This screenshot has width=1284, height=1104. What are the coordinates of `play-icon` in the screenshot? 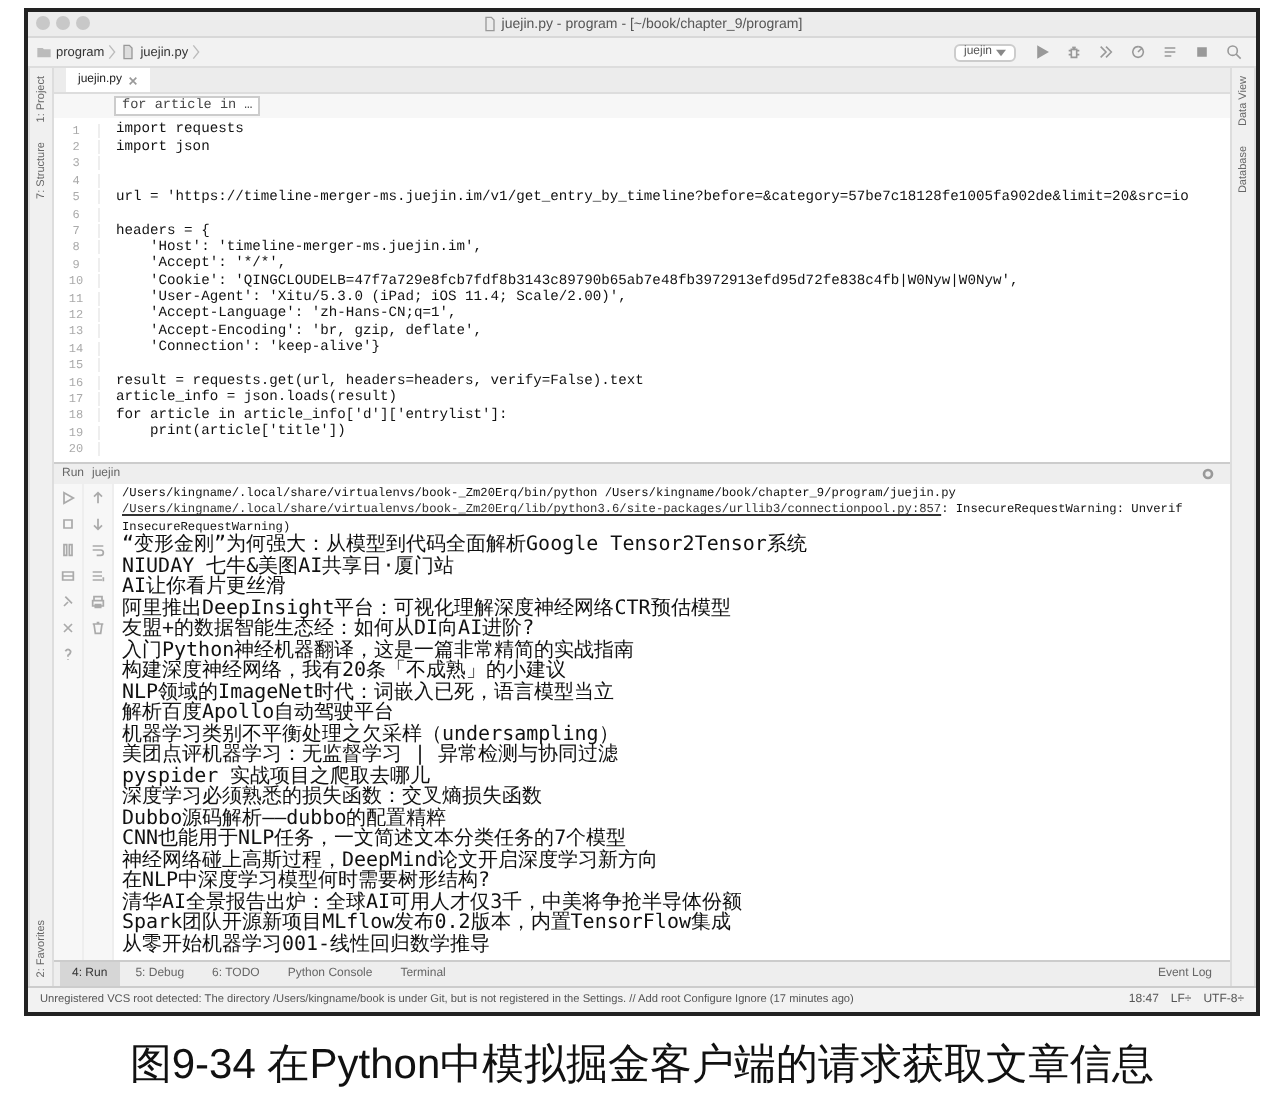 It's located at (68, 497).